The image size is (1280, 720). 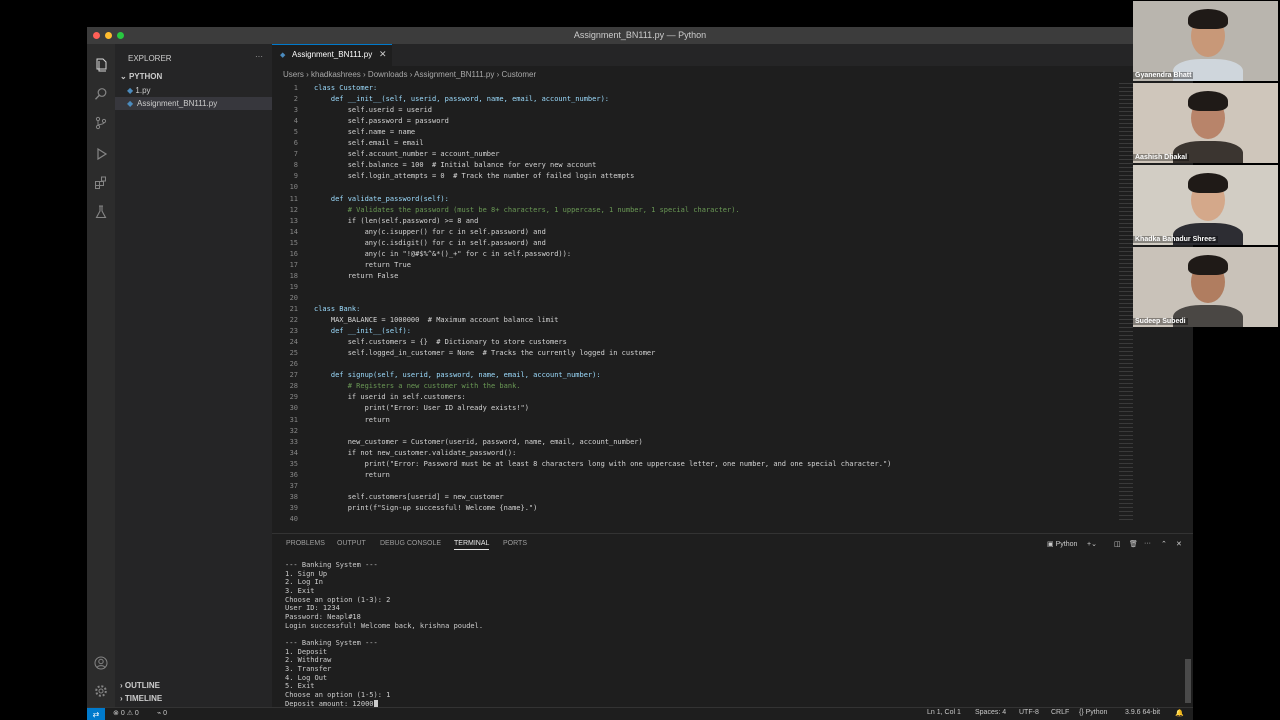 What do you see at coordinates (1205, 41) in the screenshot?
I see `participant-video-tile: Gyanendra Bhatt` at bounding box center [1205, 41].